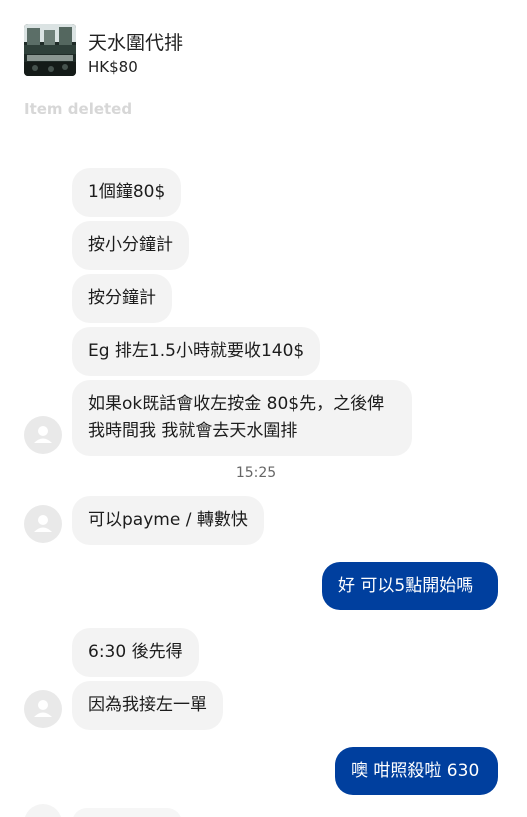 The height and width of the screenshot is (817, 527). I want to click on incoming-message: Eg 排左1.5小時就要收140$, so click(196, 351).